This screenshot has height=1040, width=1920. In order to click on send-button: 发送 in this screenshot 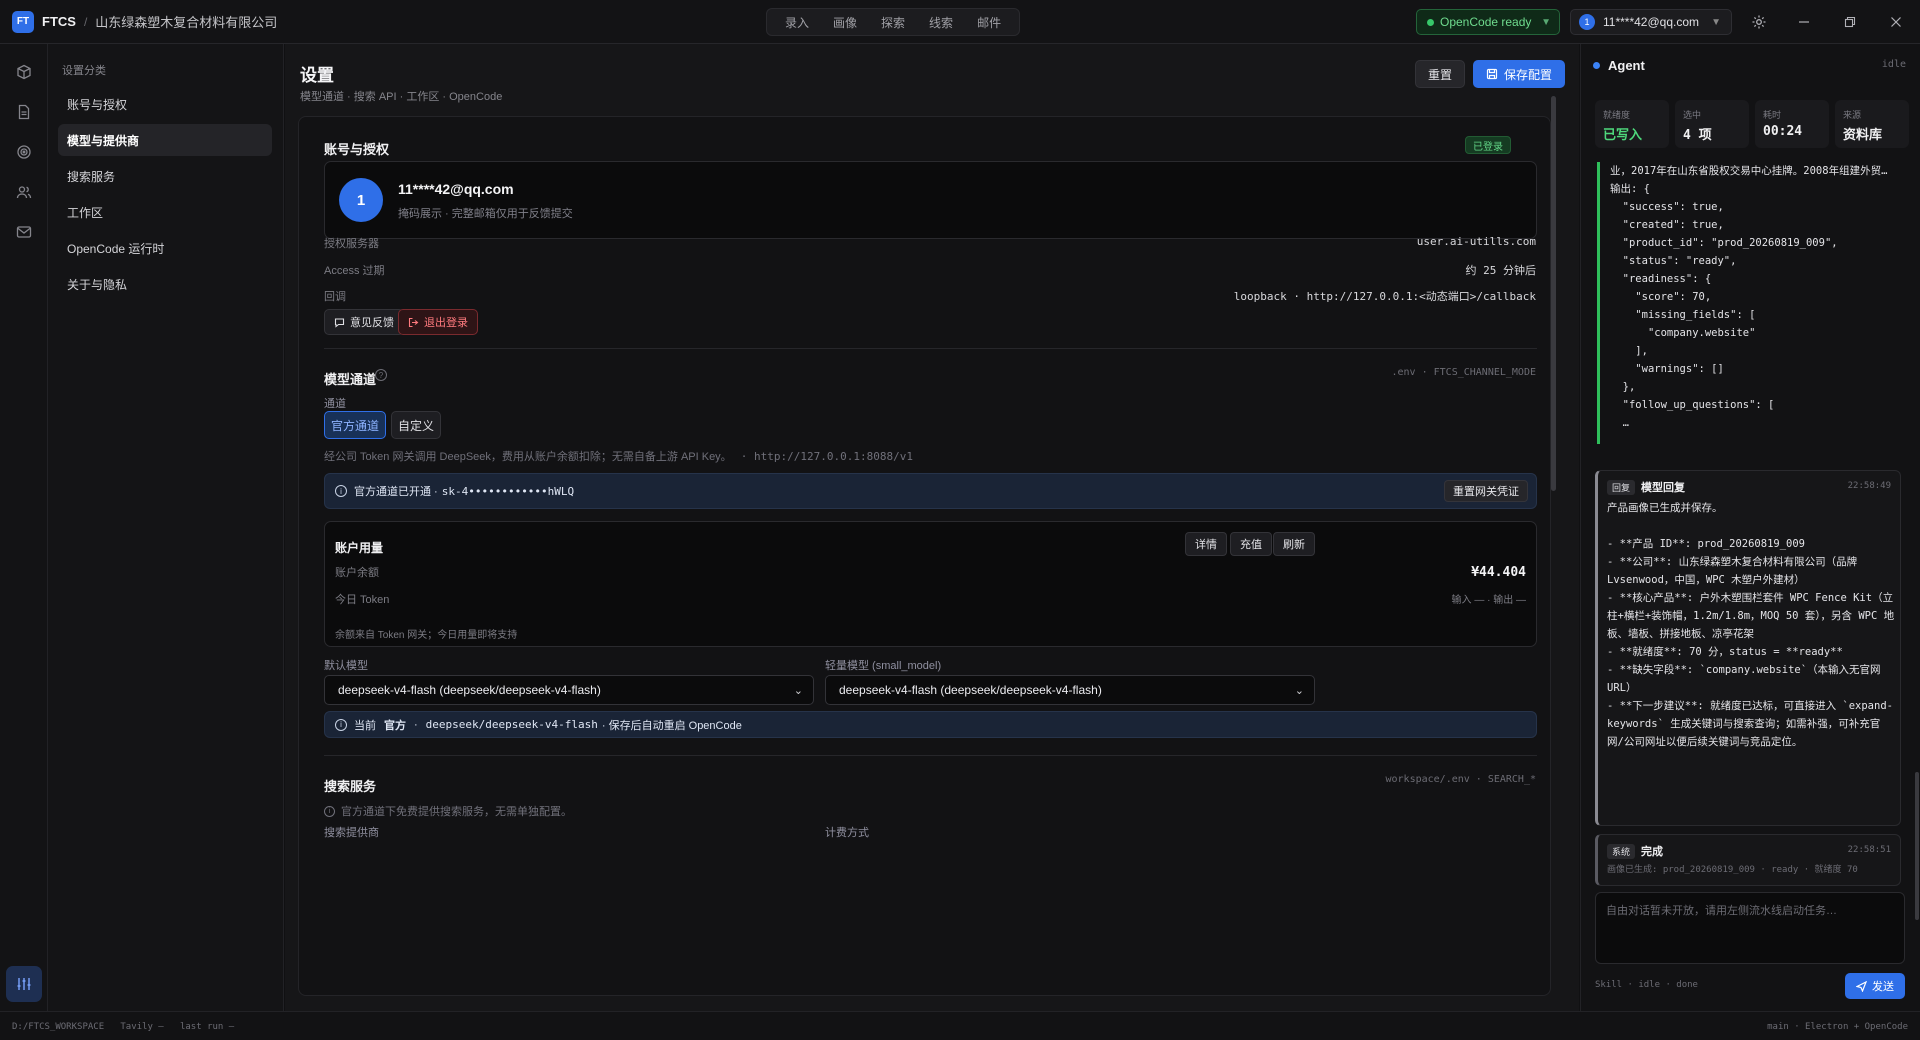, I will do `click(1875, 986)`.